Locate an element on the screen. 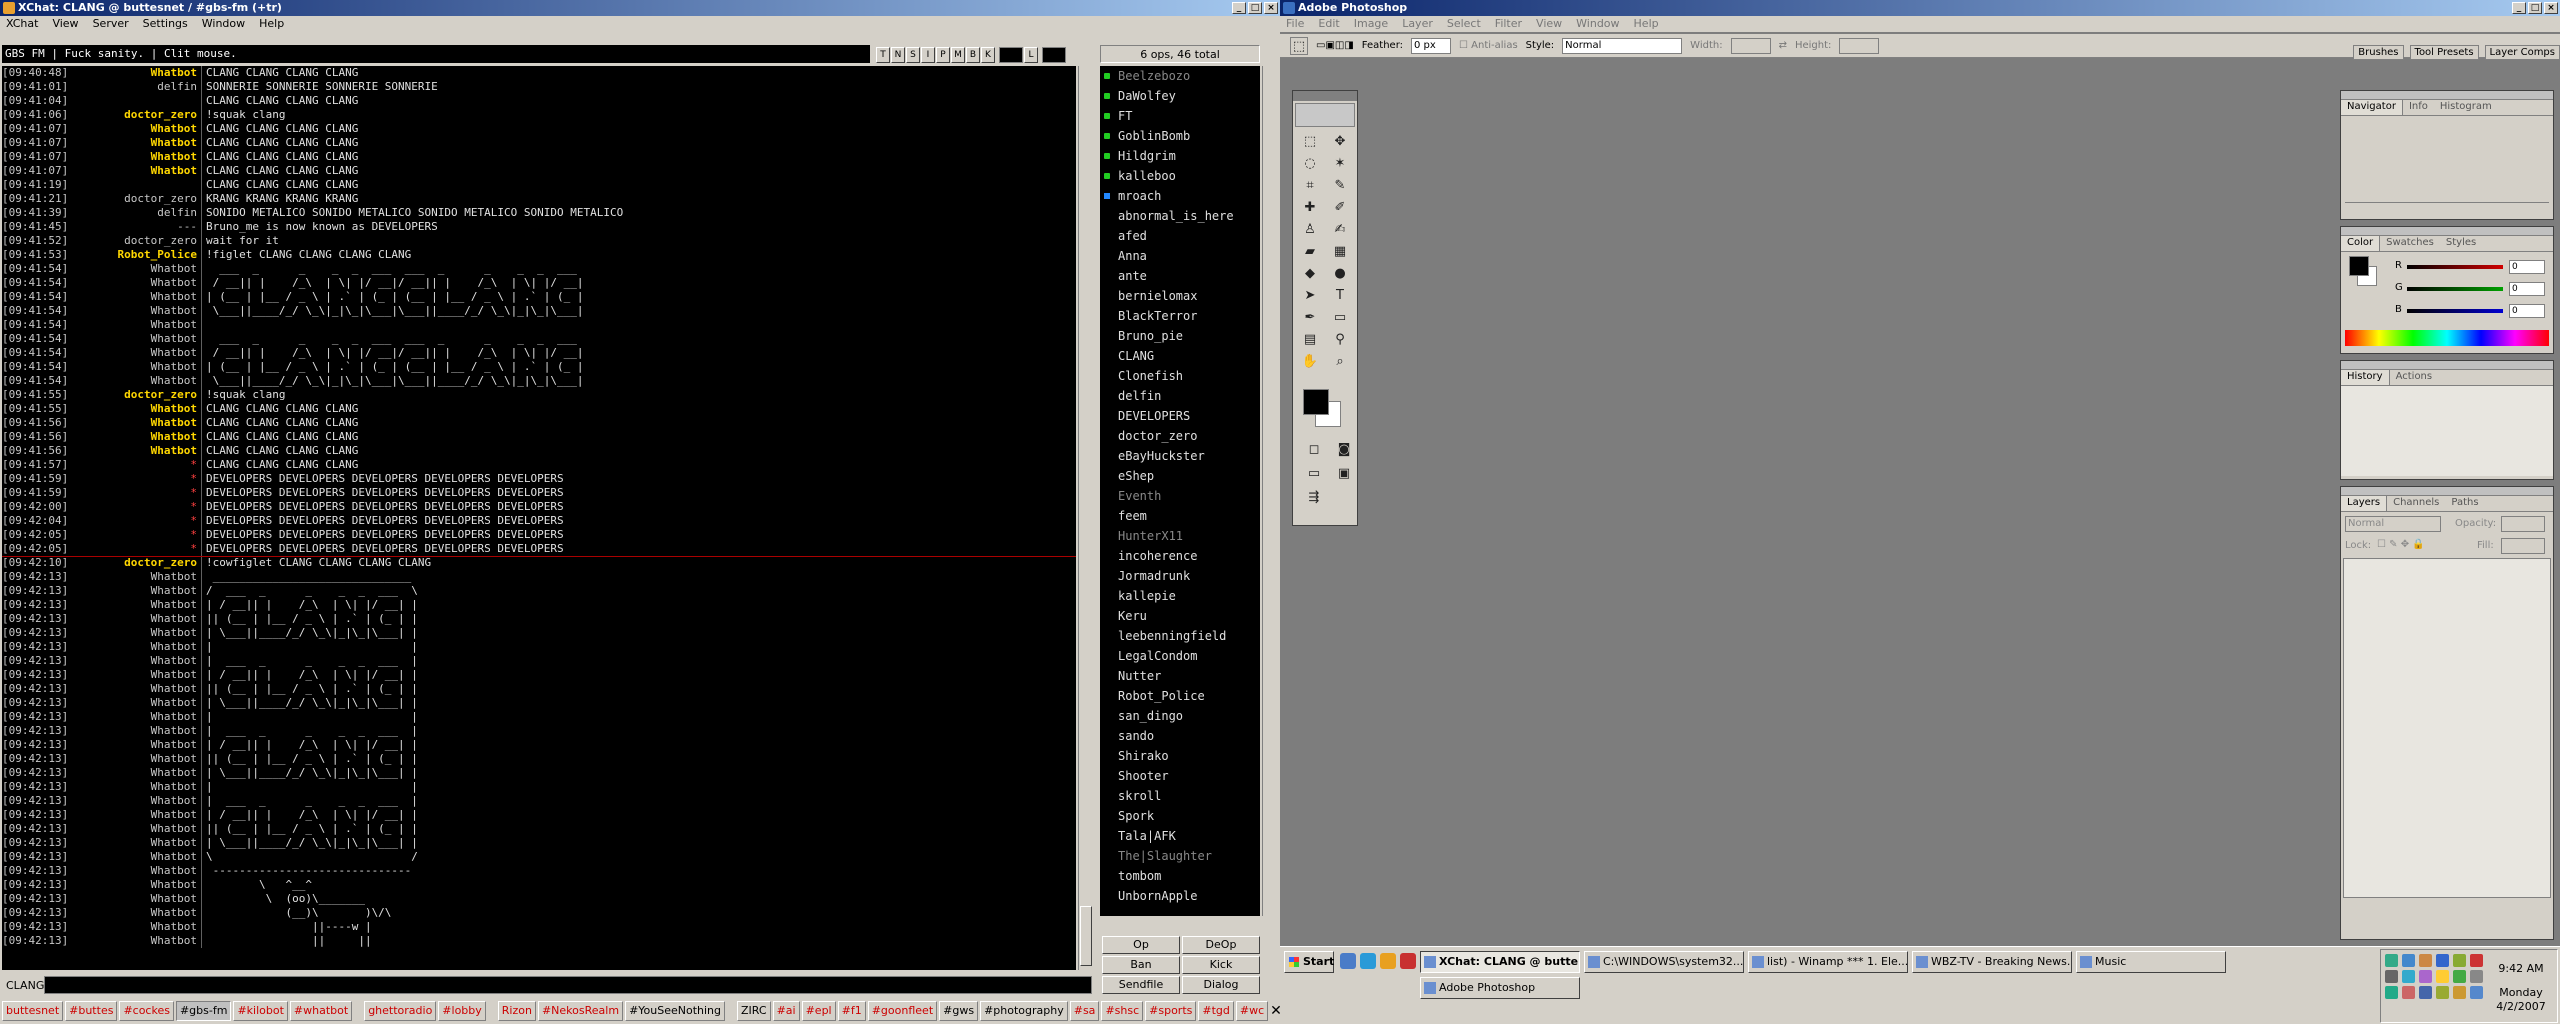  tab-actions: Actions is located at coordinates (2414, 377).